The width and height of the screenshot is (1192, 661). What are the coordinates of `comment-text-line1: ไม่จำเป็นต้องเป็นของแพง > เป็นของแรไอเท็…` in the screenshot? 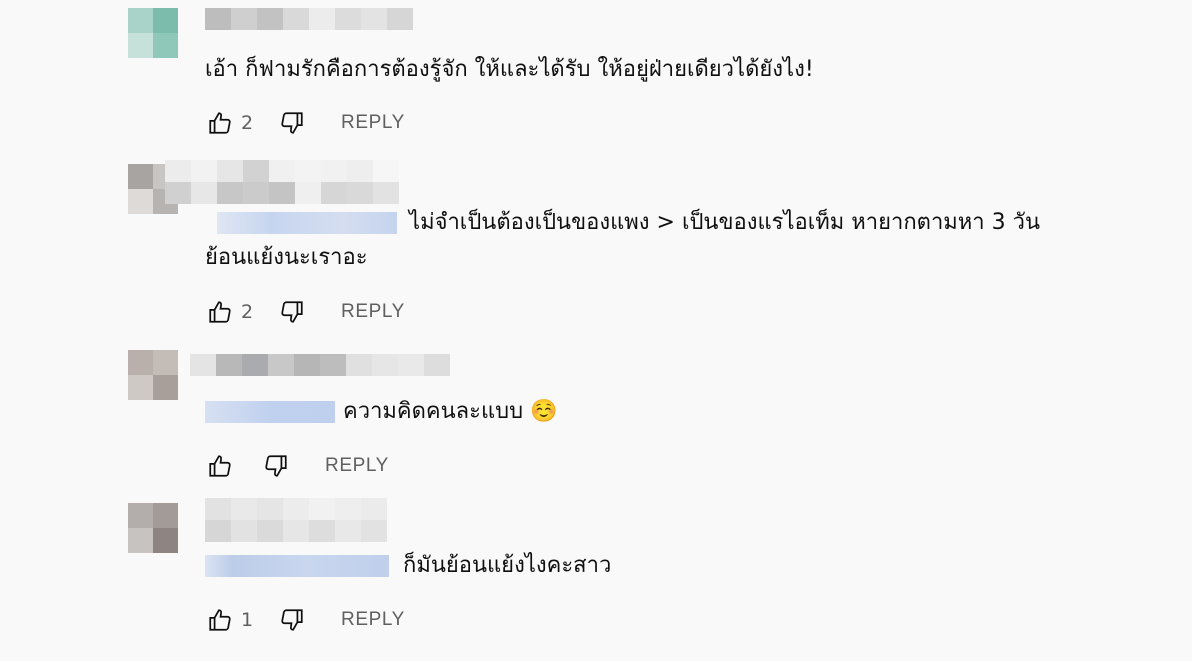 It's located at (725, 222).